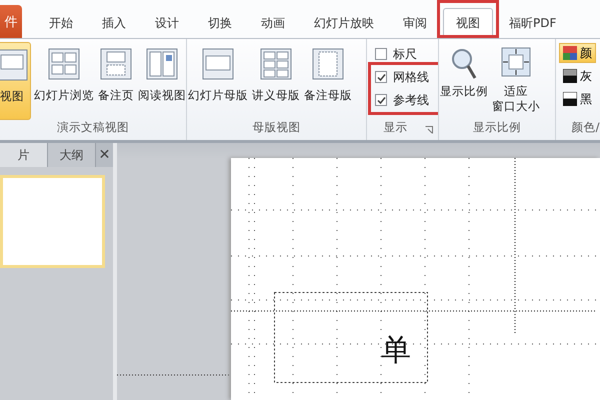 The image size is (600, 400). I want to click on group-label: 显示比例, so click(497, 128).